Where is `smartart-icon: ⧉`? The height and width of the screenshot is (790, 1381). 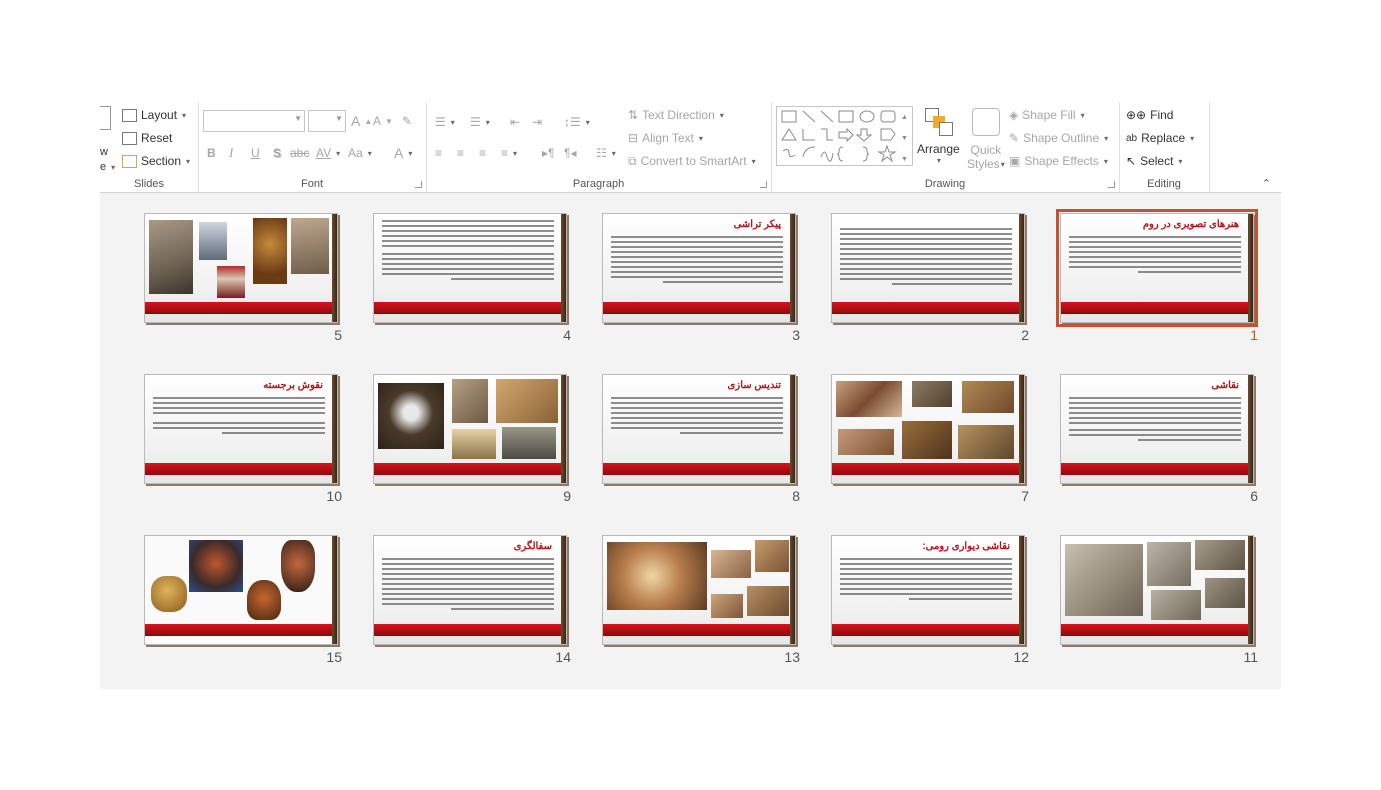 smartart-icon: ⧉ is located at coordinates (632, 160).